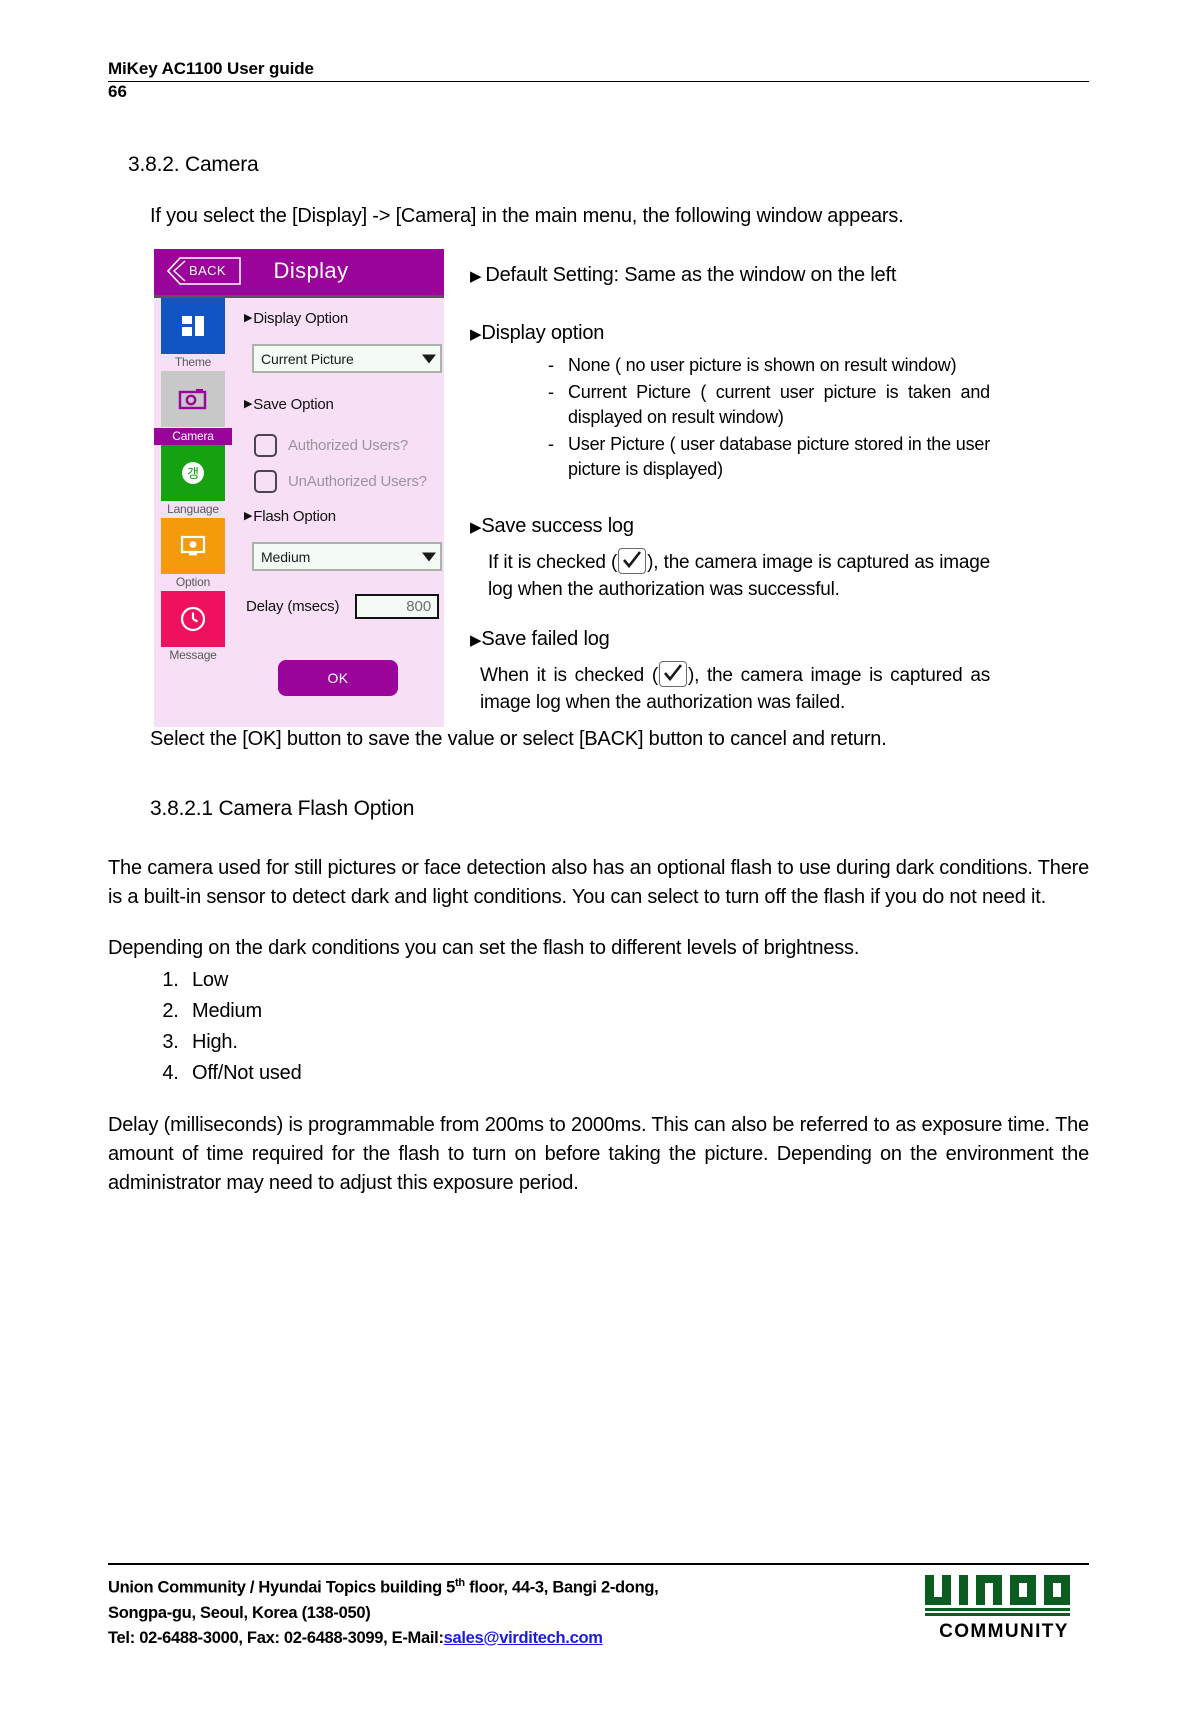 Image resolution: width=1197 pixels, height=1710 pixels. I want to click on list-item: Medium, so click(636, 1011).